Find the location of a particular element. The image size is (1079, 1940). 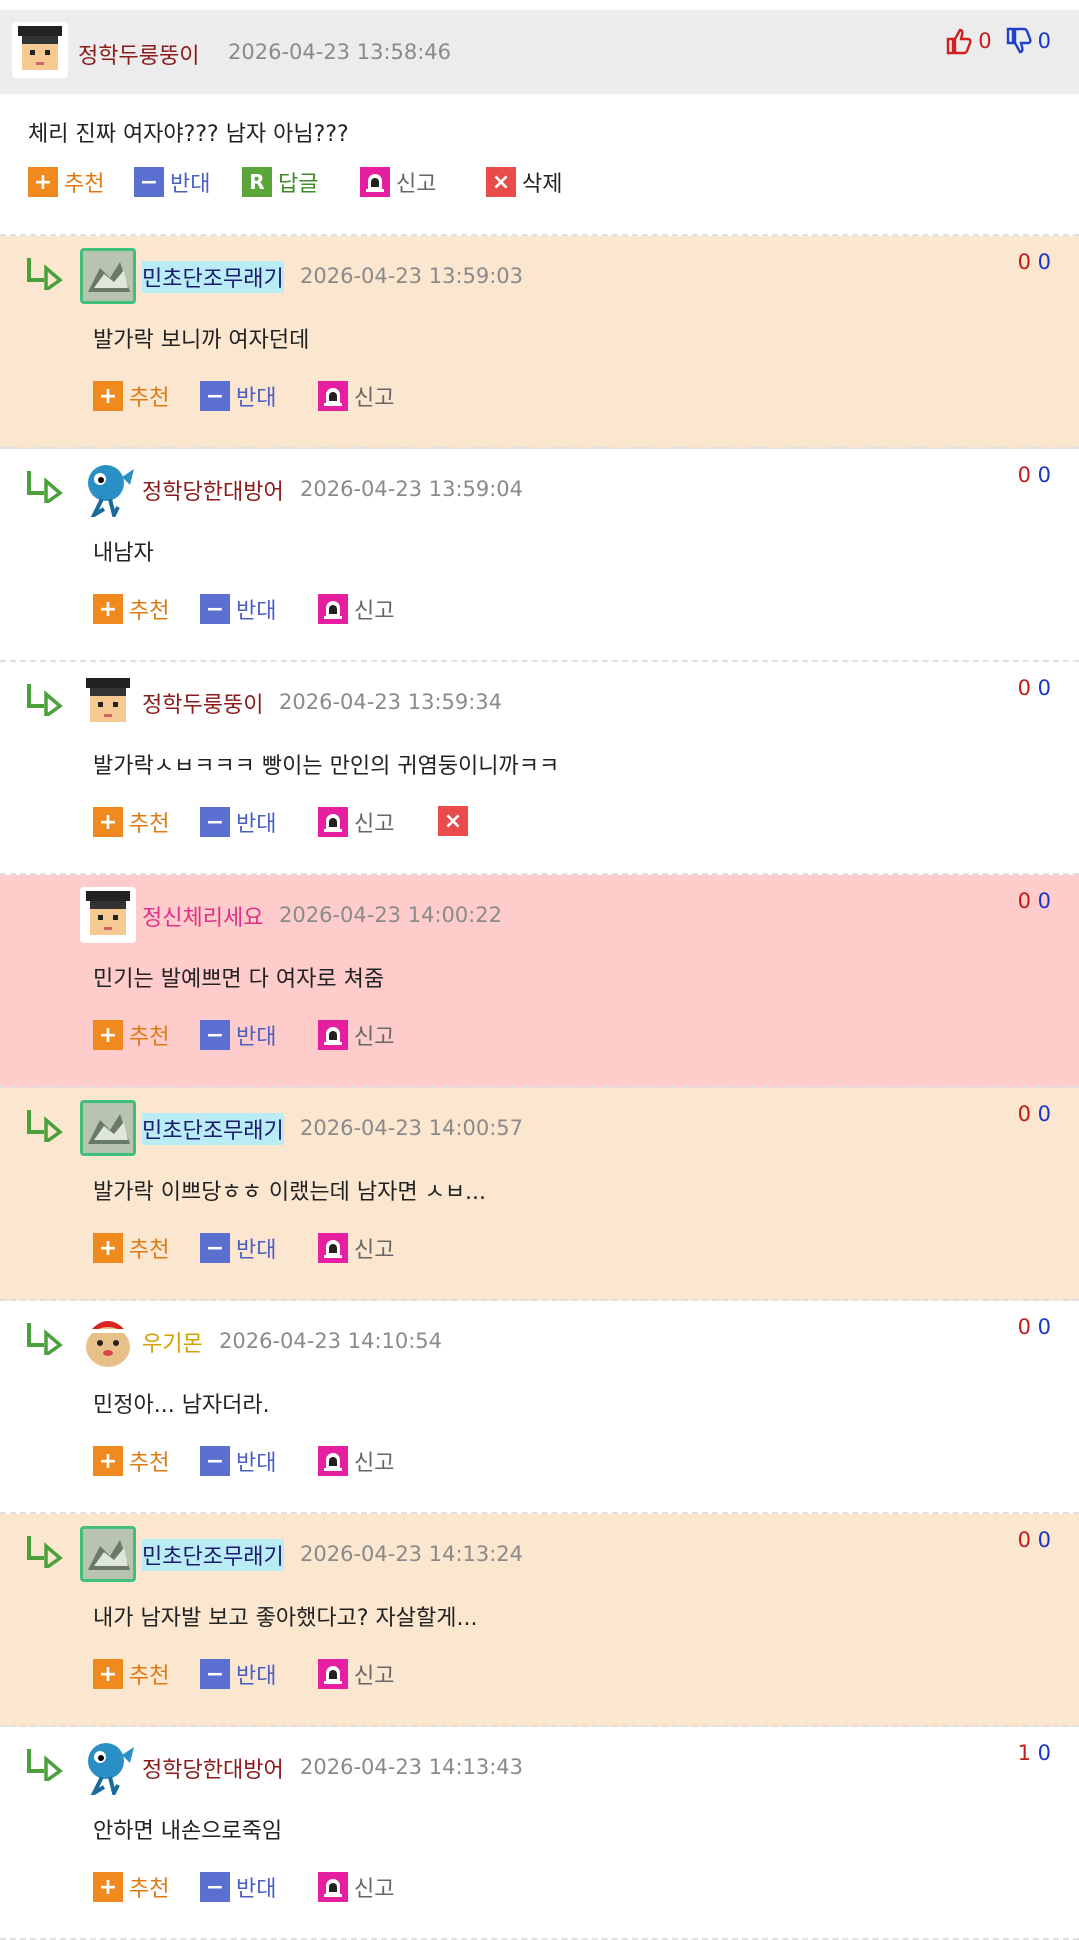

comment-nickname: 정학두룽뚱이 is located at coordinates (138, 54).